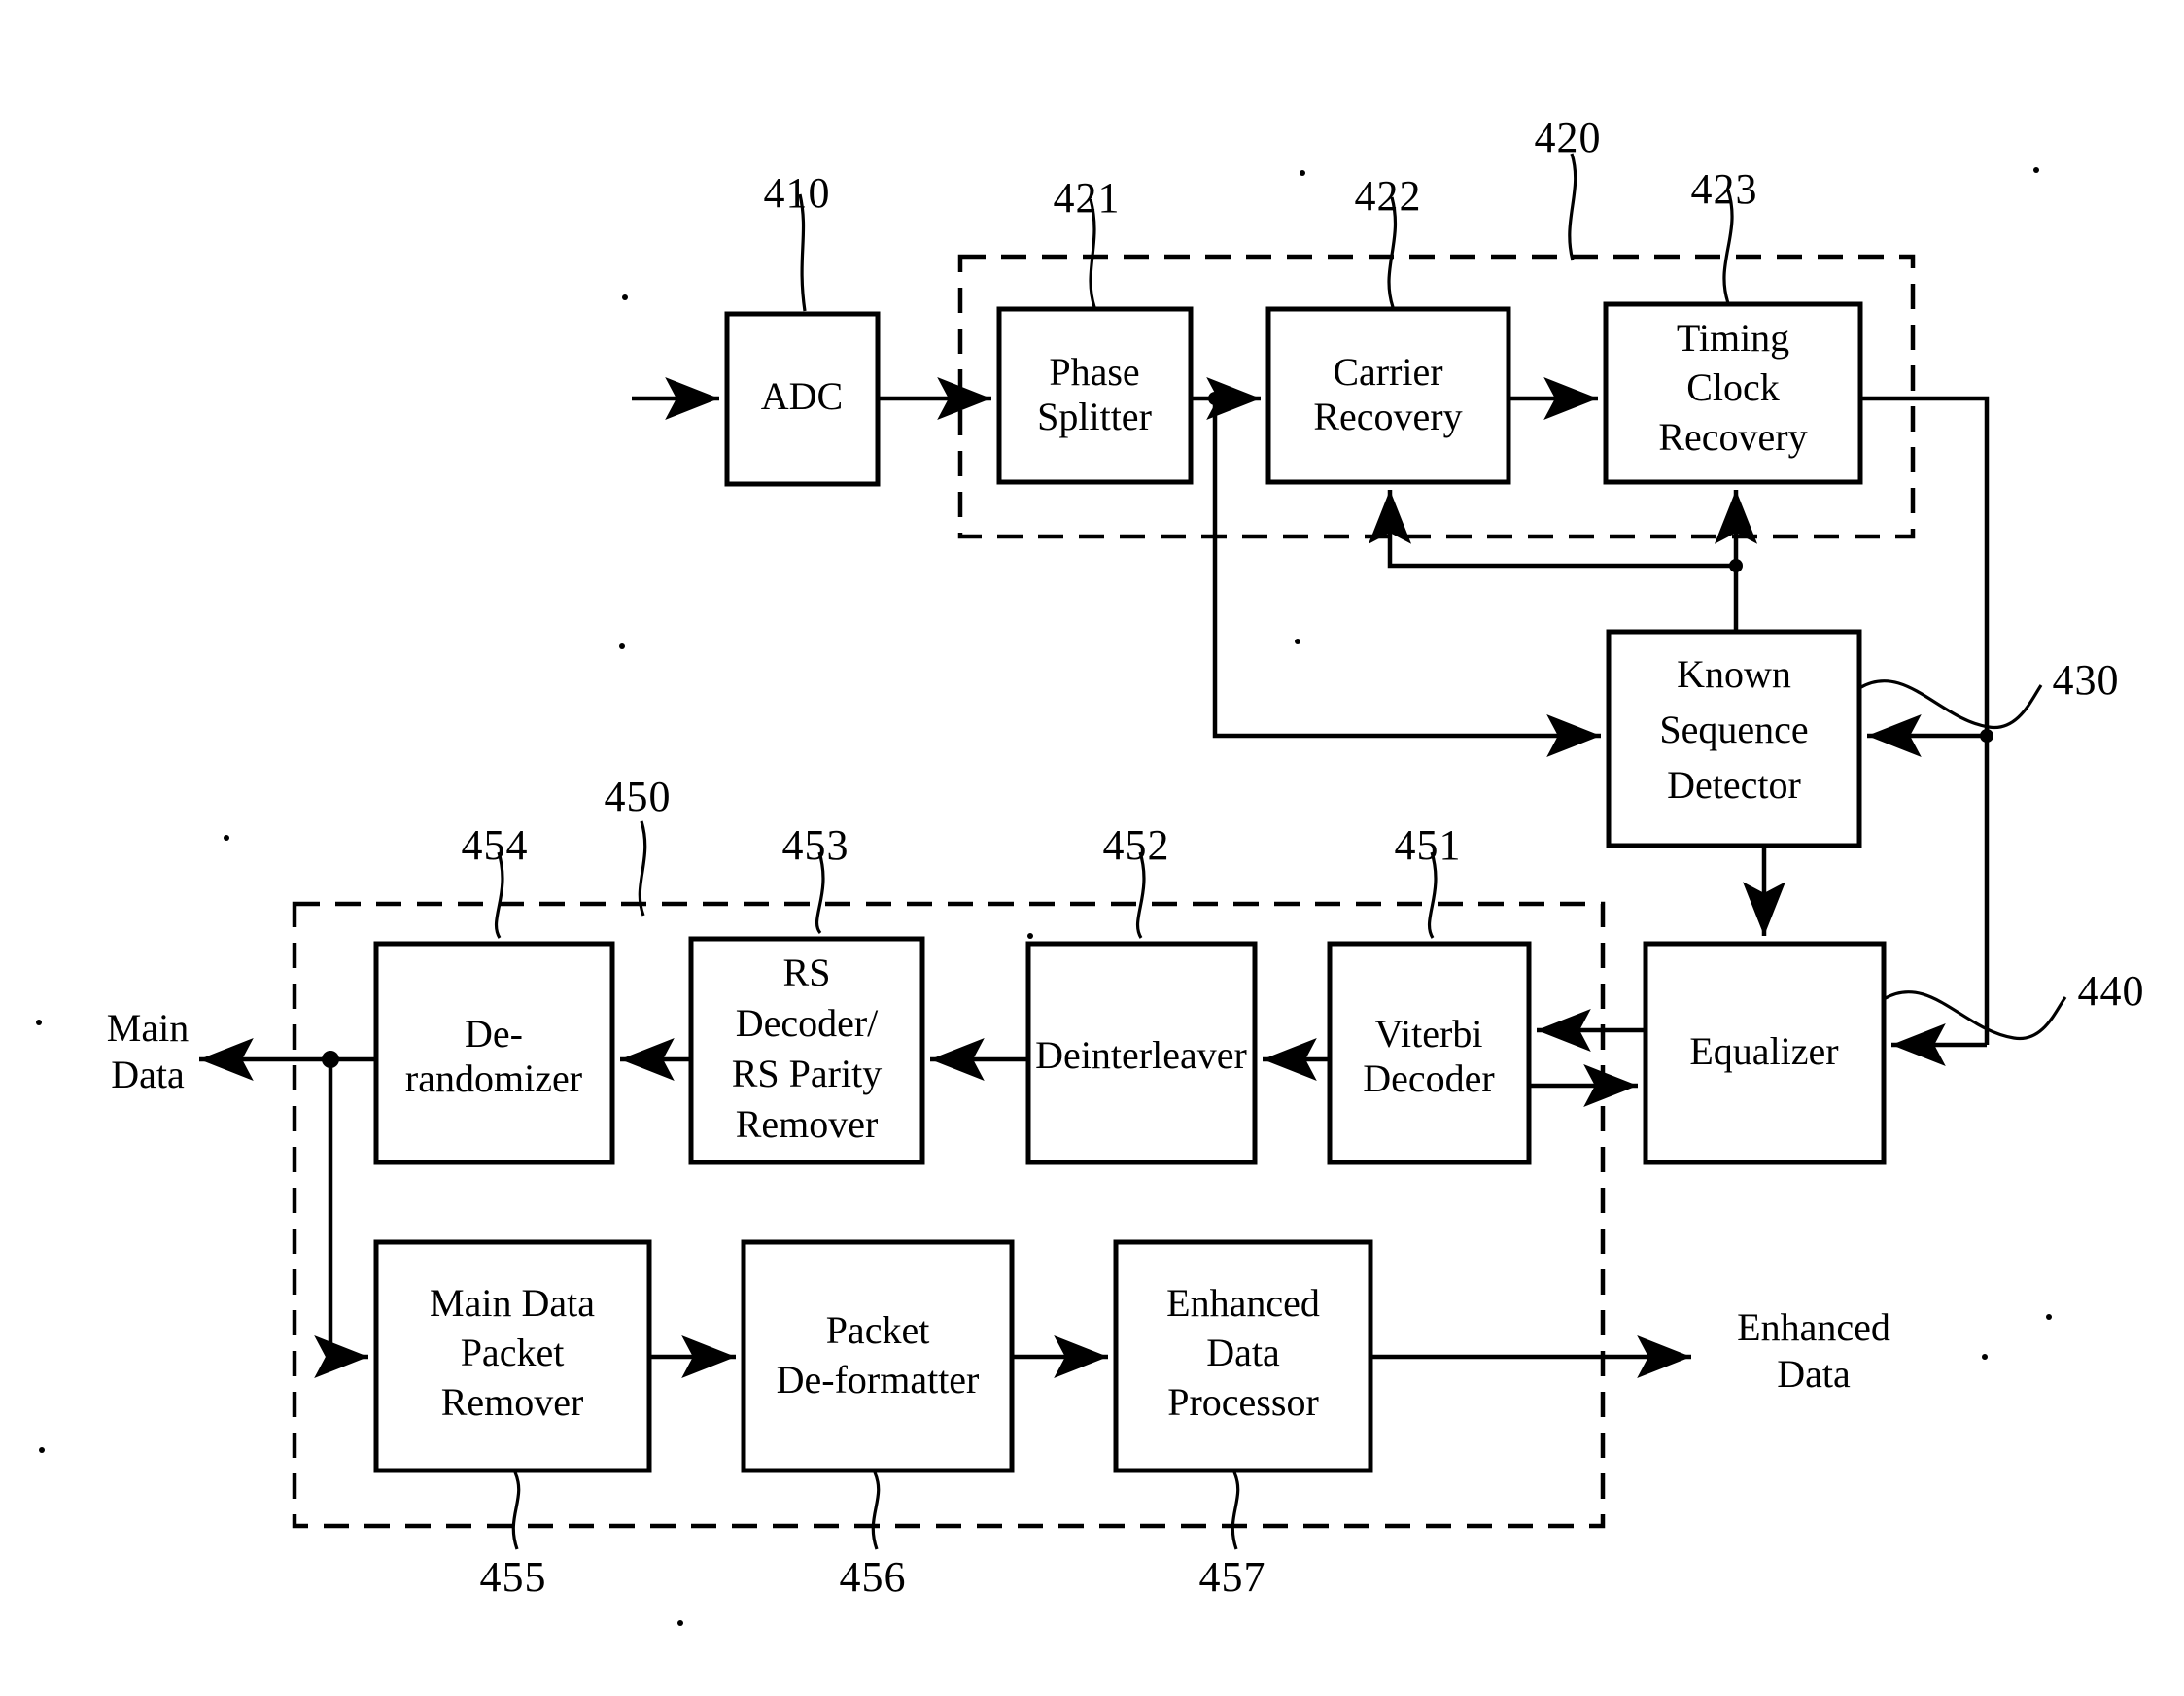 This screenshot has height=1696, width=2184. Describe the element at coordinates (1243, 1353) in the screenshot. I see `block-enhanced-data-processor-label-line2: Data` at that location.